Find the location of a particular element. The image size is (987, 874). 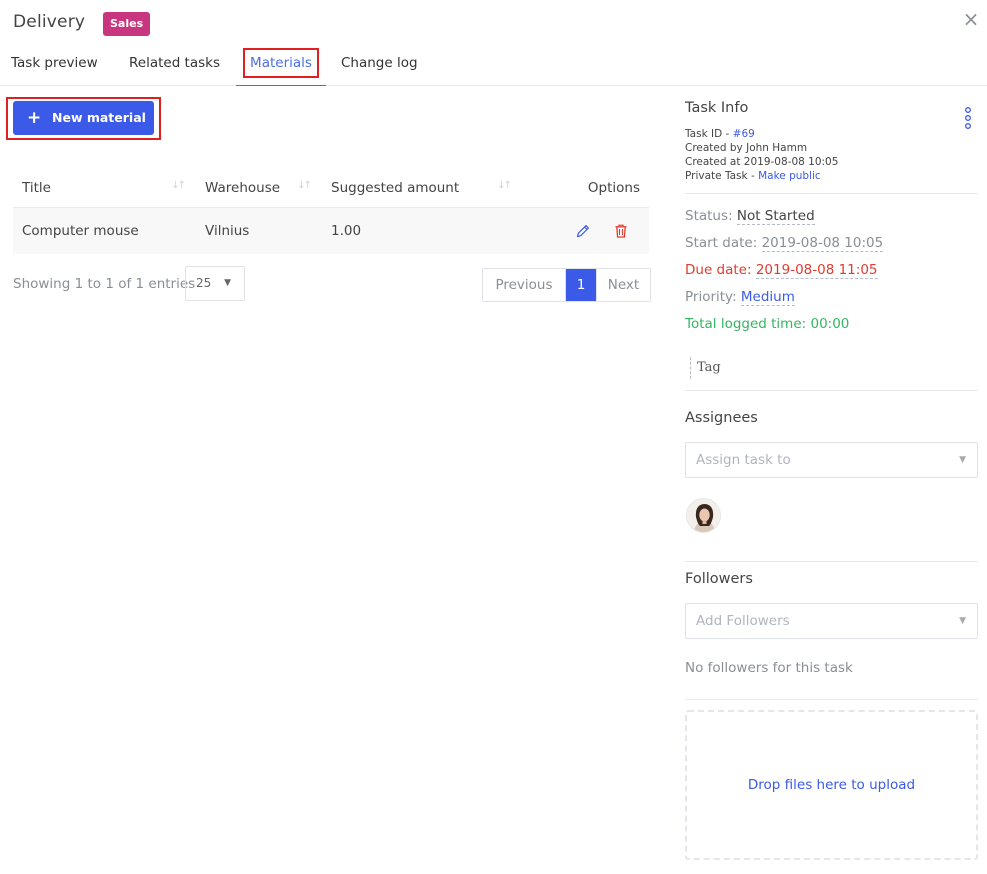

start-date-value: 2019-08-08 10:05 is located at coordinates (822, 243).